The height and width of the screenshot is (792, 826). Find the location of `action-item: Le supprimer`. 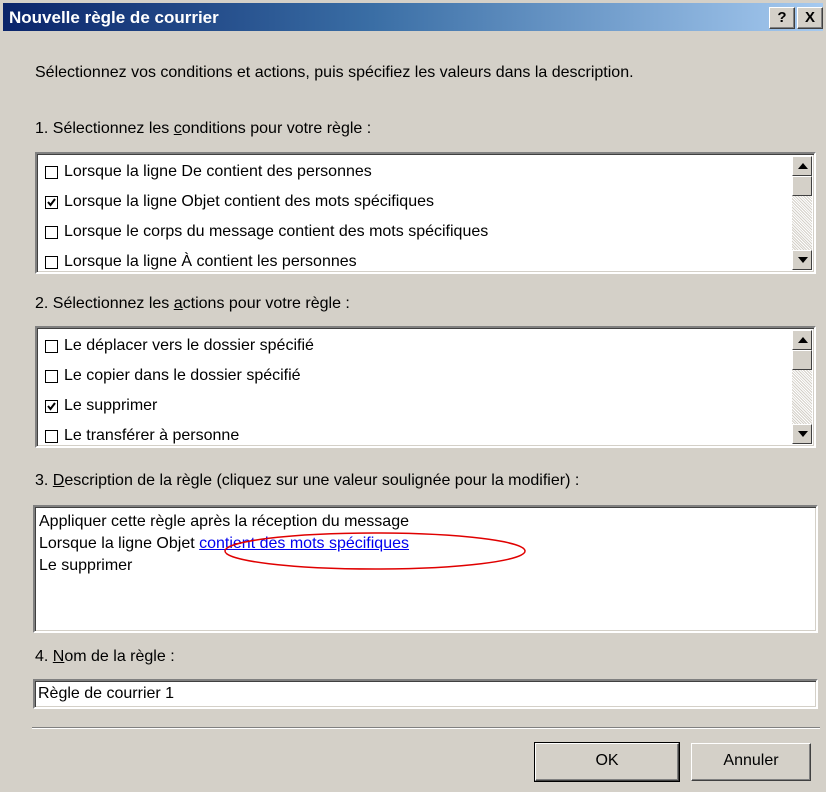

action-item: Le supprimer is located at coordinates (101, 406).